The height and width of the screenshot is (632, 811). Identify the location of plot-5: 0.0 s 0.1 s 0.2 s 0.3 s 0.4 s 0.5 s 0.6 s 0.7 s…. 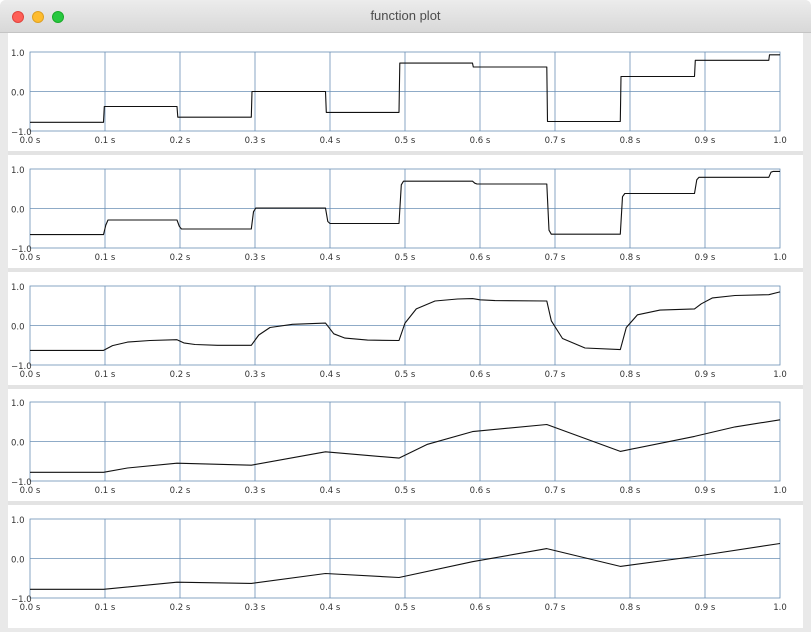
(399, 564).